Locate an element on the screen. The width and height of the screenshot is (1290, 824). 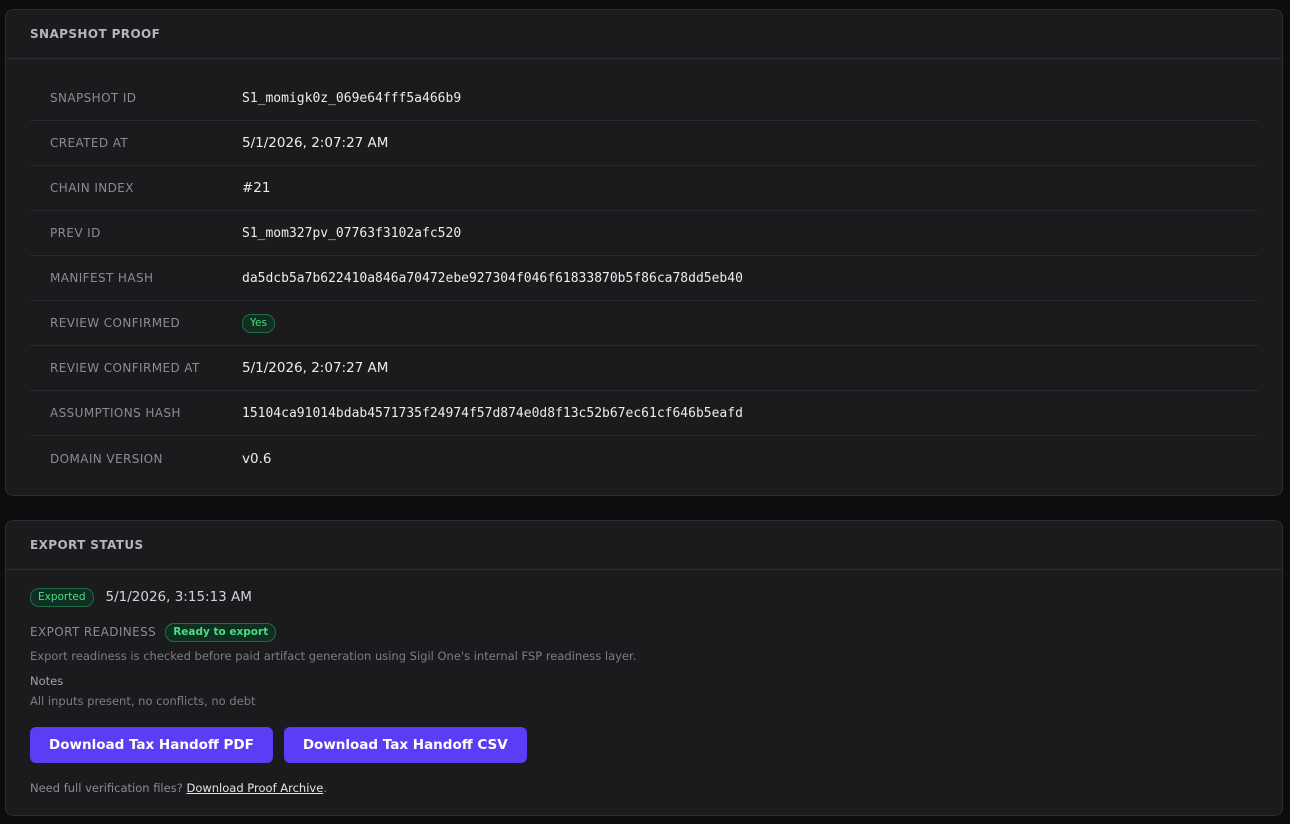
snapshot-id-value: S1_momigk0z_069e64fff5a466b9 is located at coordinates (352, 98).